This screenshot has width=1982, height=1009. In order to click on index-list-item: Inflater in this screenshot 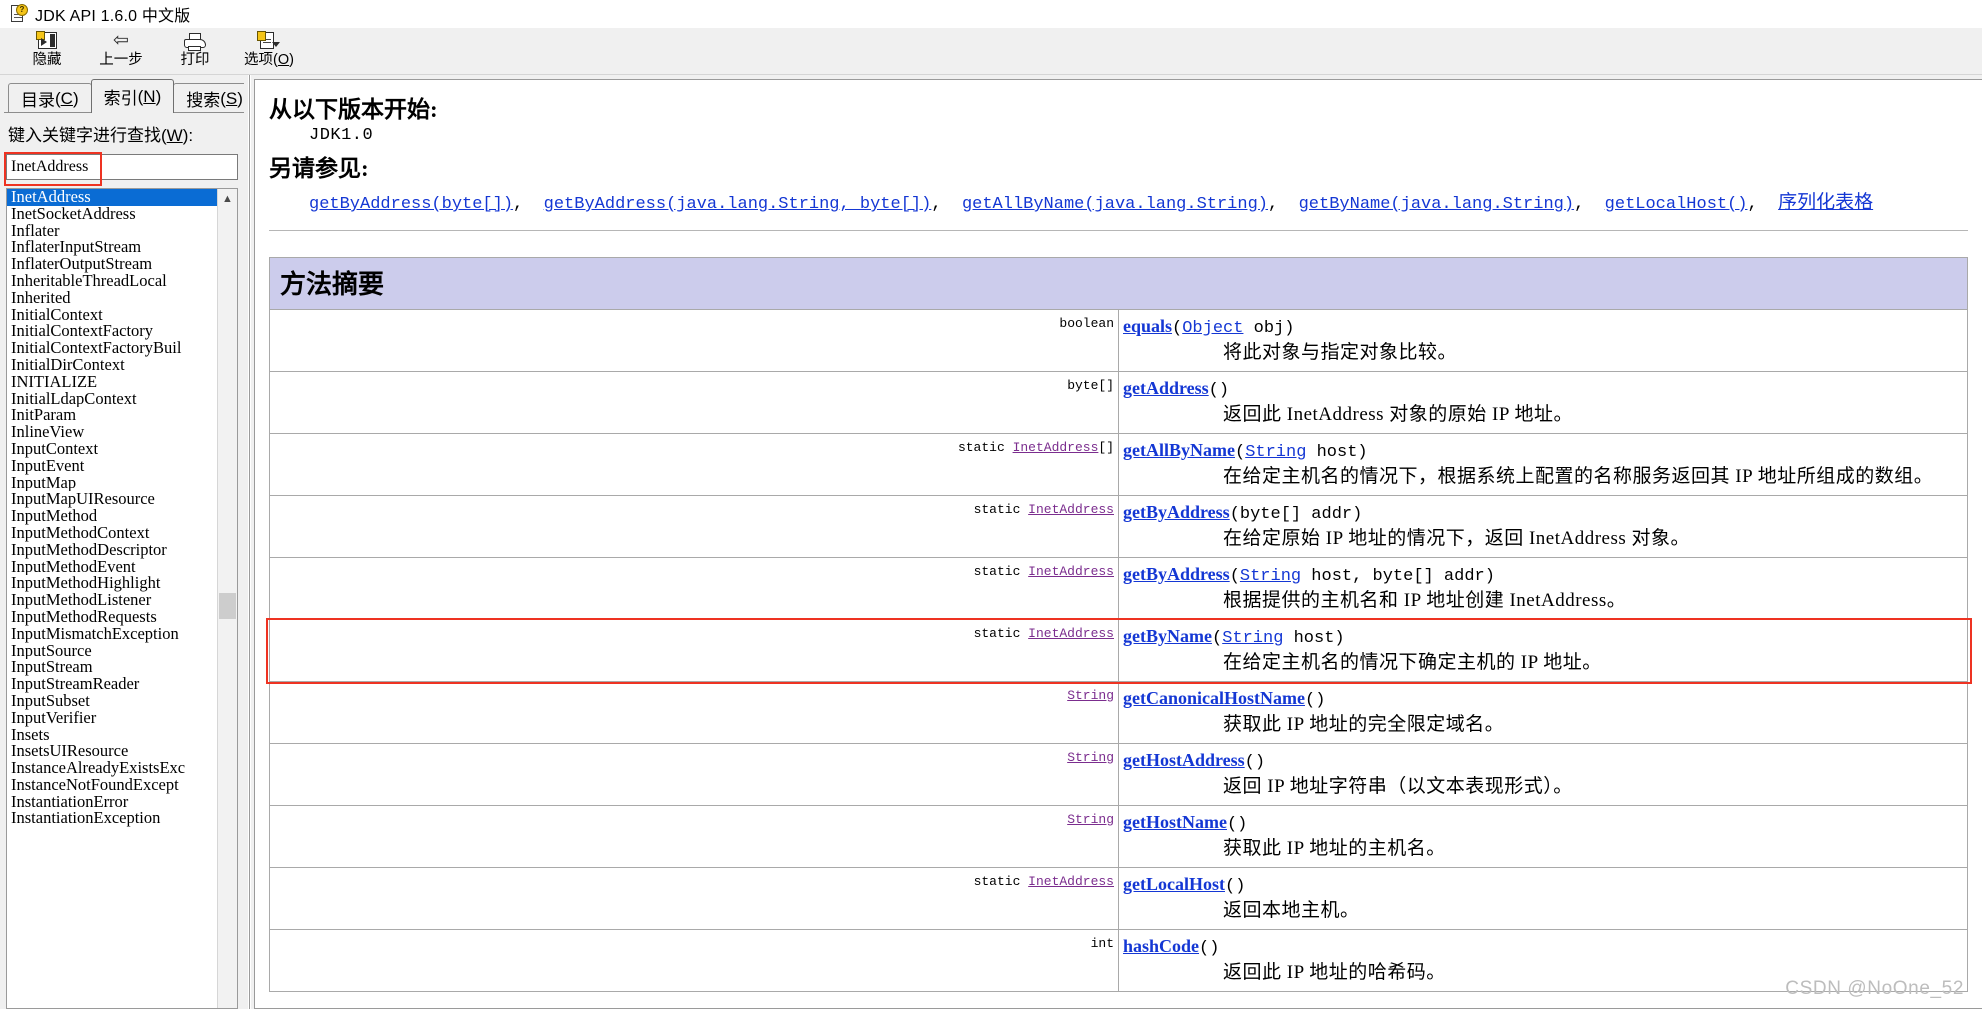, I will do `click(112, 231)`.